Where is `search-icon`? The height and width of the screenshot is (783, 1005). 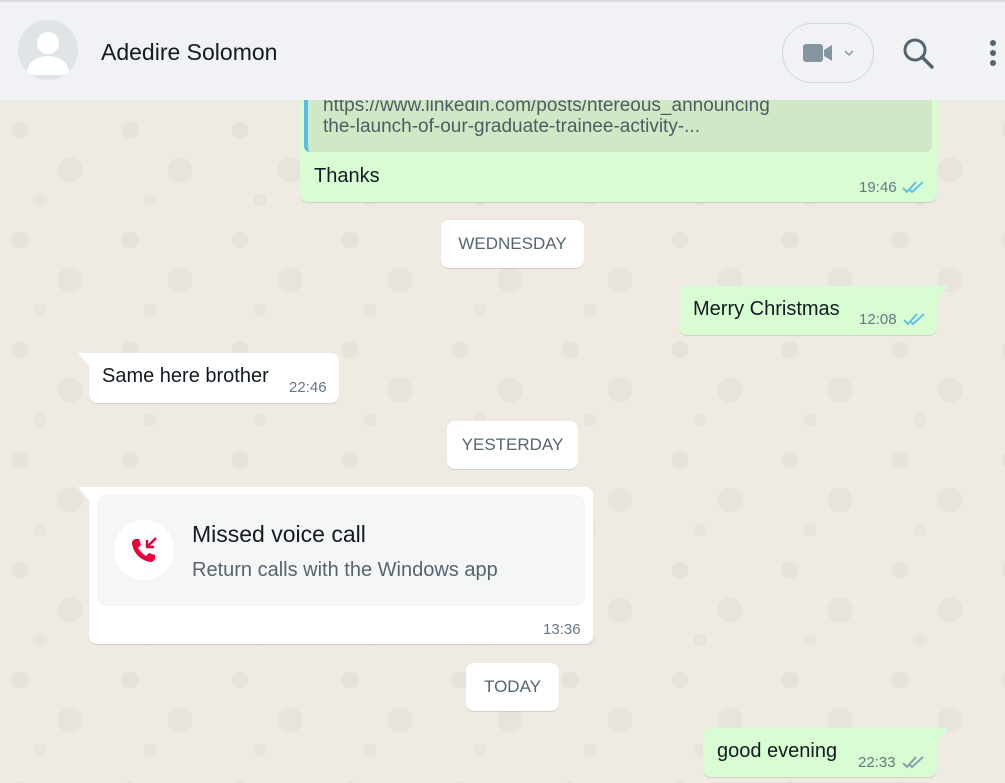
search-icon is located at coordinates (918, 53).